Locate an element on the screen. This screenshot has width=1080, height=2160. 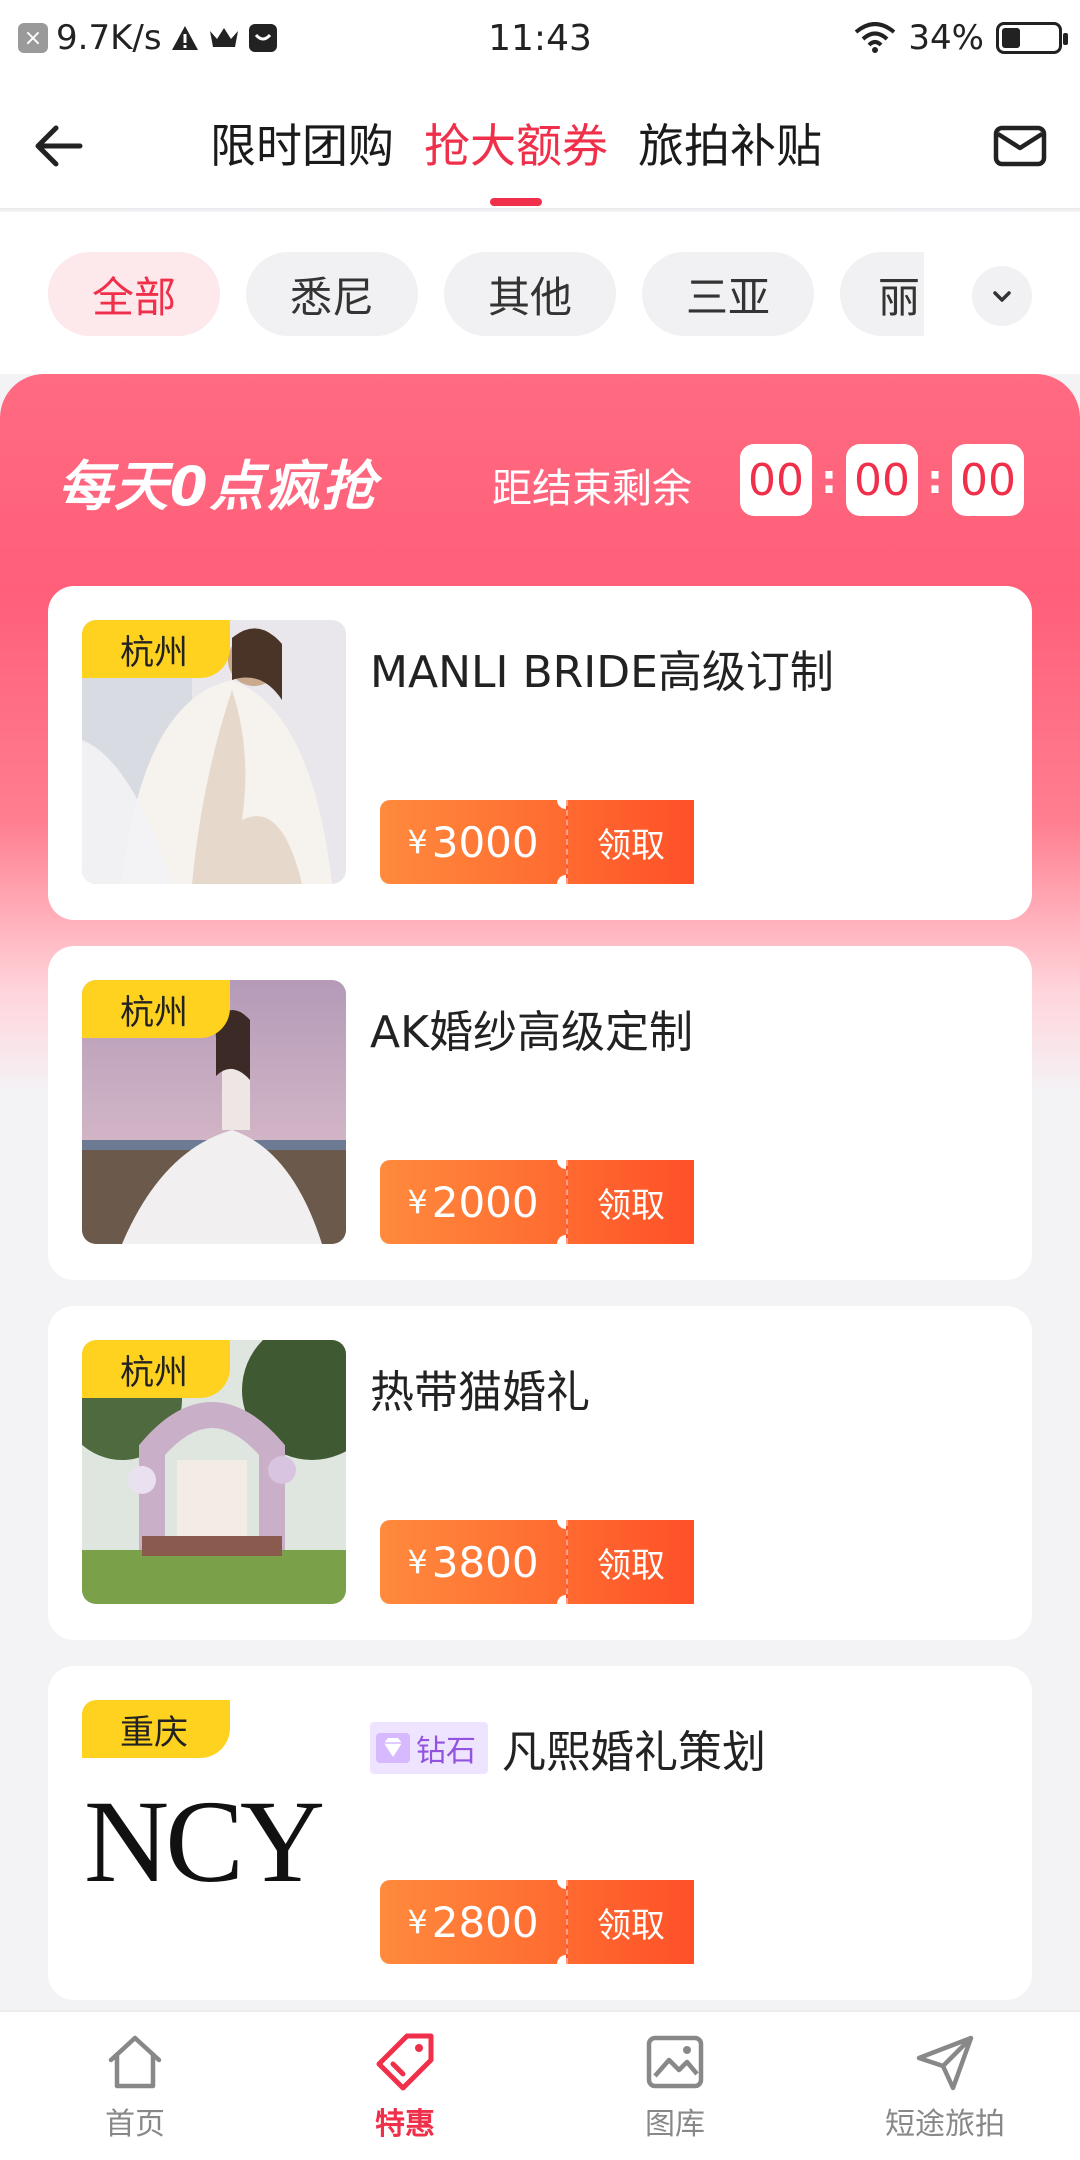
coupon-card: 杭州 MANLI BRIDE高级订制 ¥3000 领取 is located at coordinates (540, 753).